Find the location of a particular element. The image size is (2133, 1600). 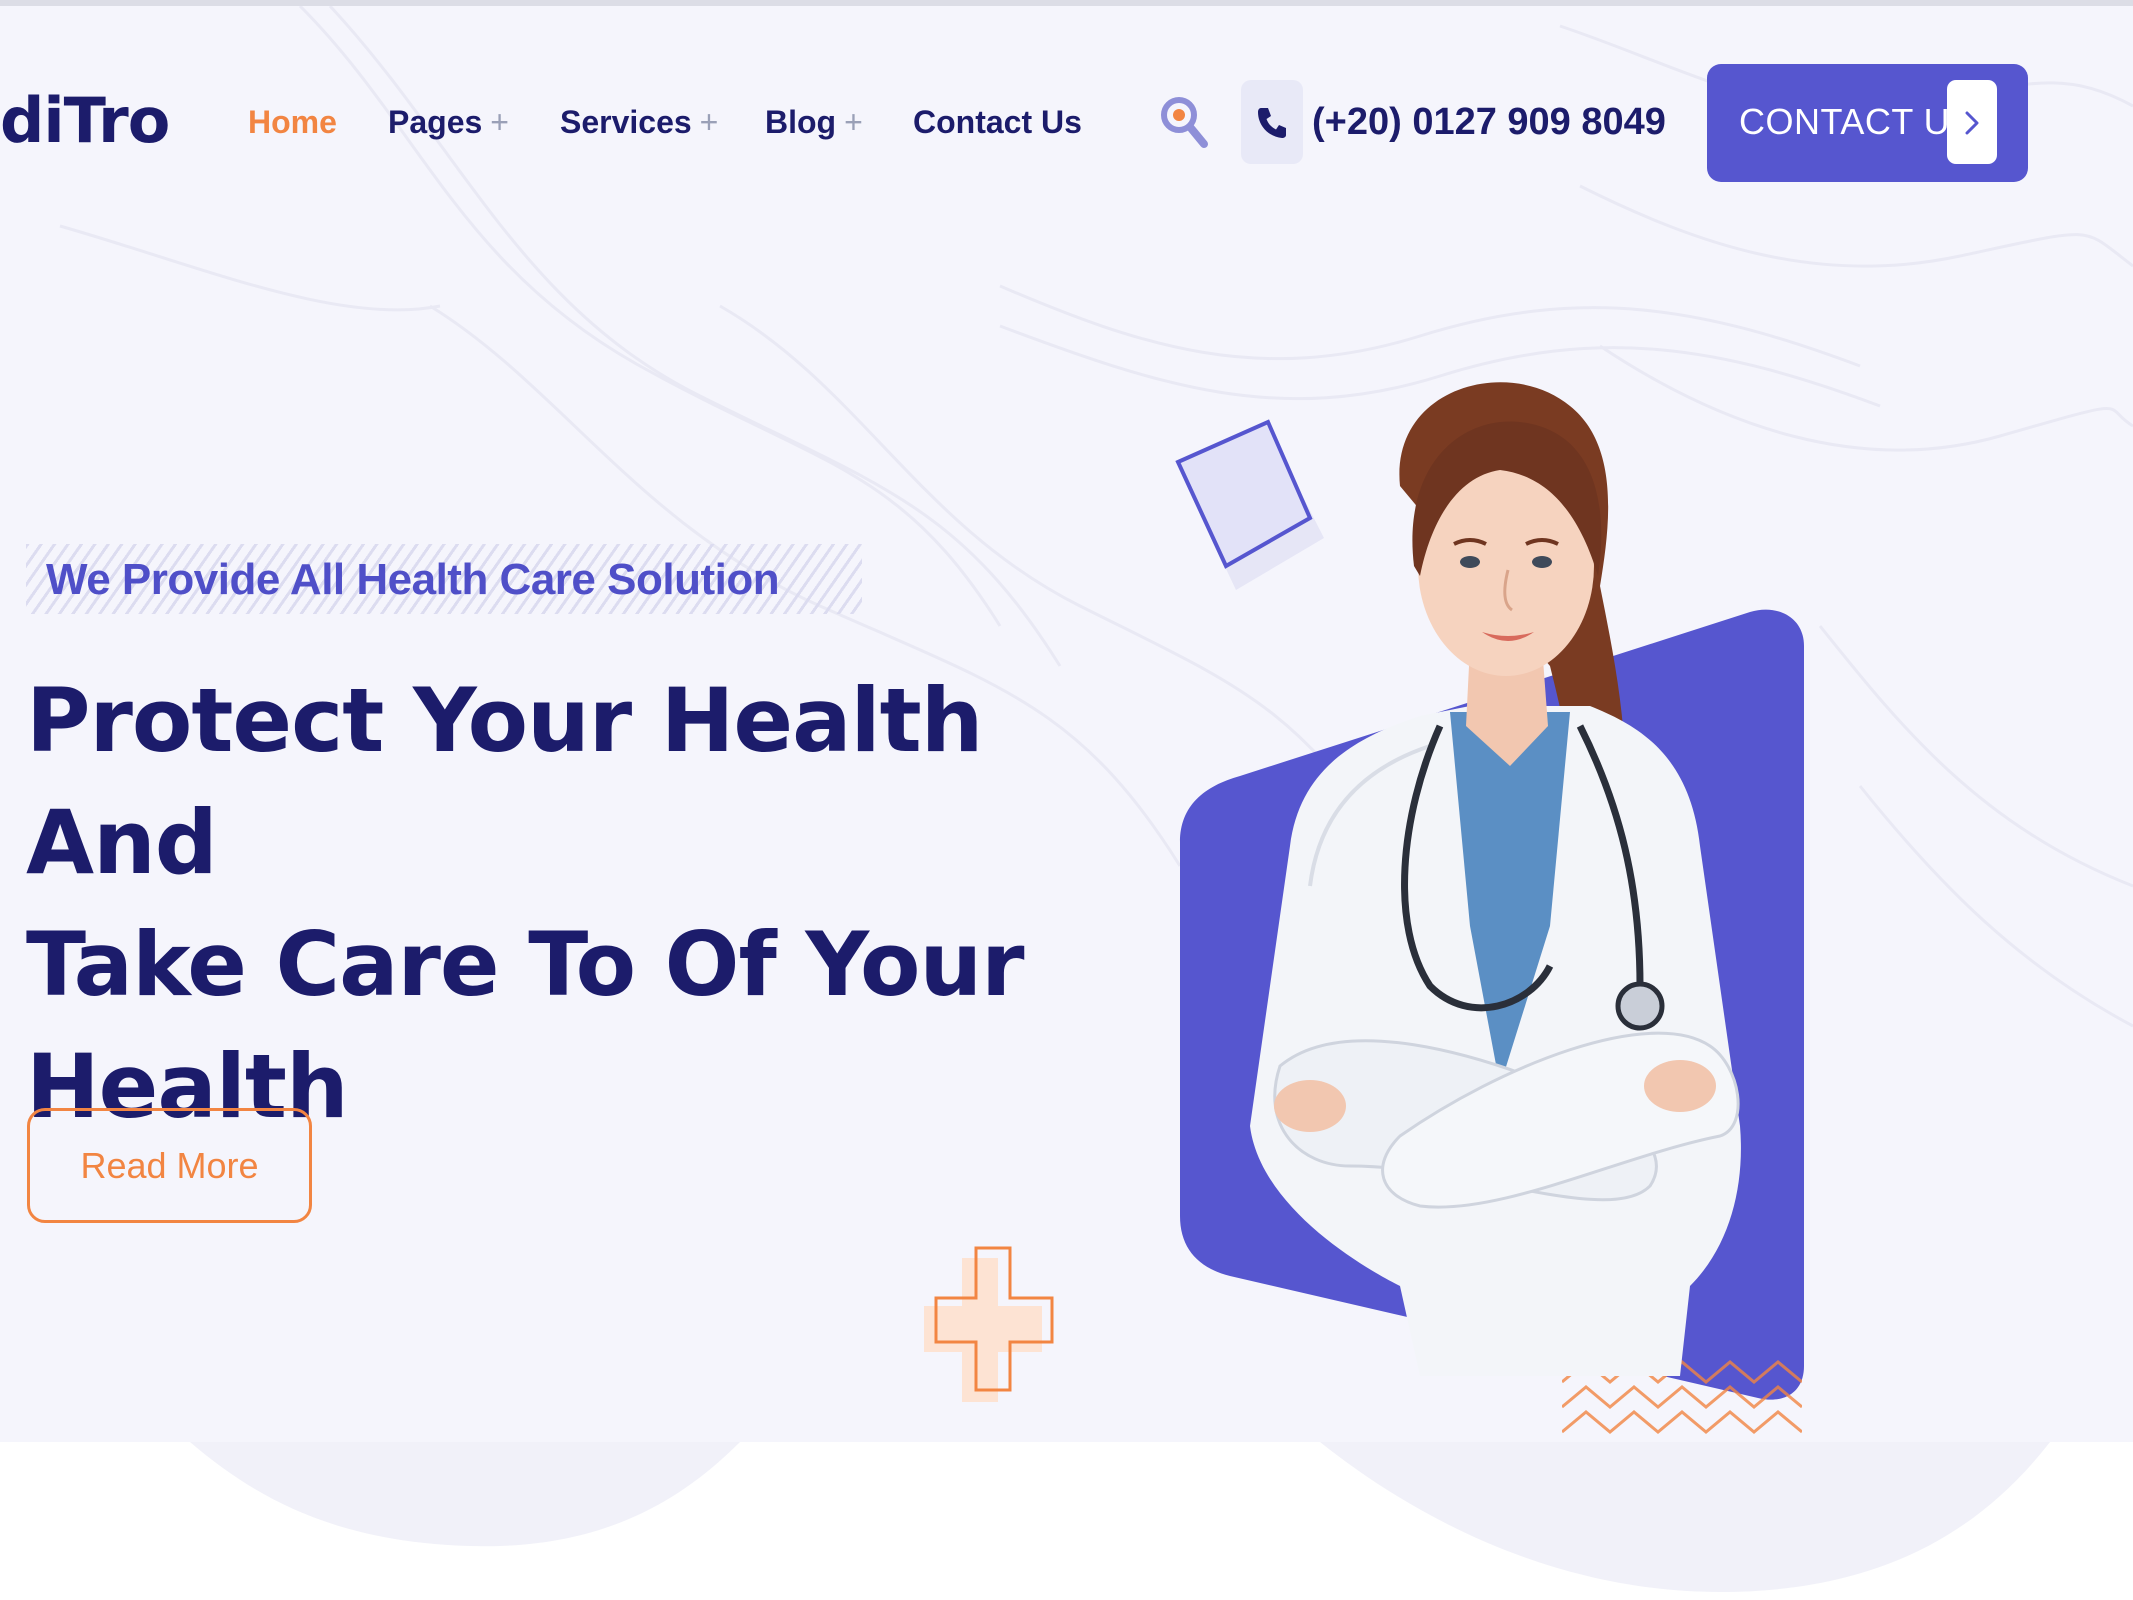

read-more-label: Read More is located at coordinates (169, 1165).